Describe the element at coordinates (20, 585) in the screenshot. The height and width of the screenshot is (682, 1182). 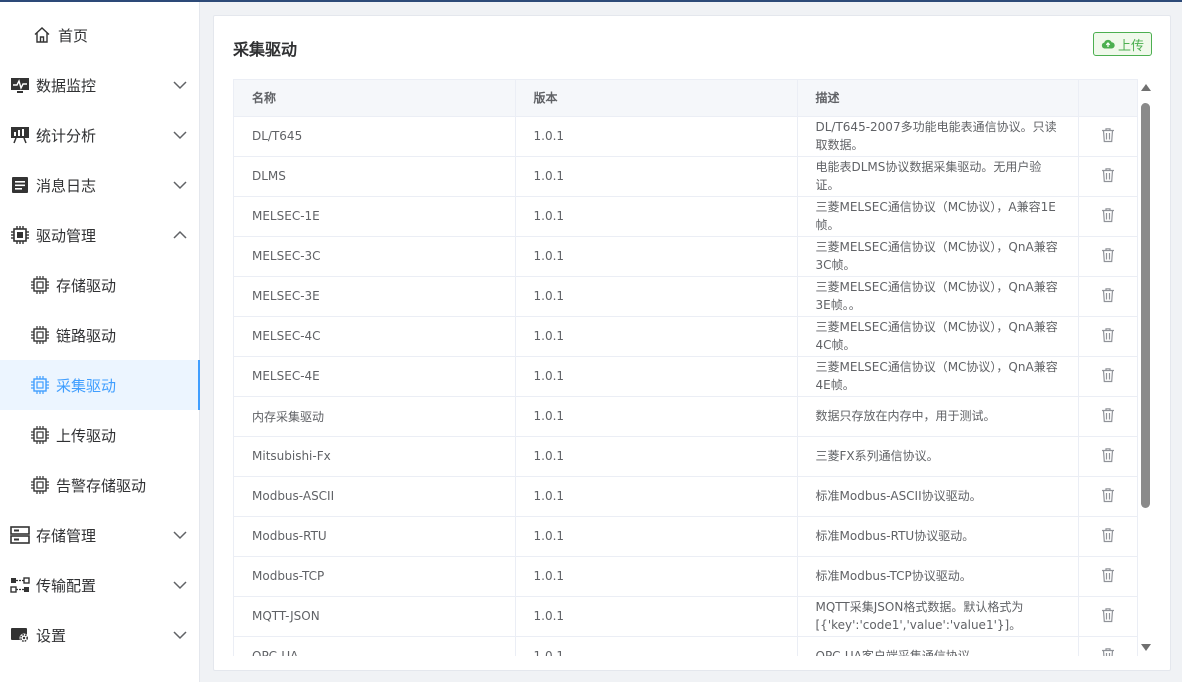
I see `transfer-icon` at that location.